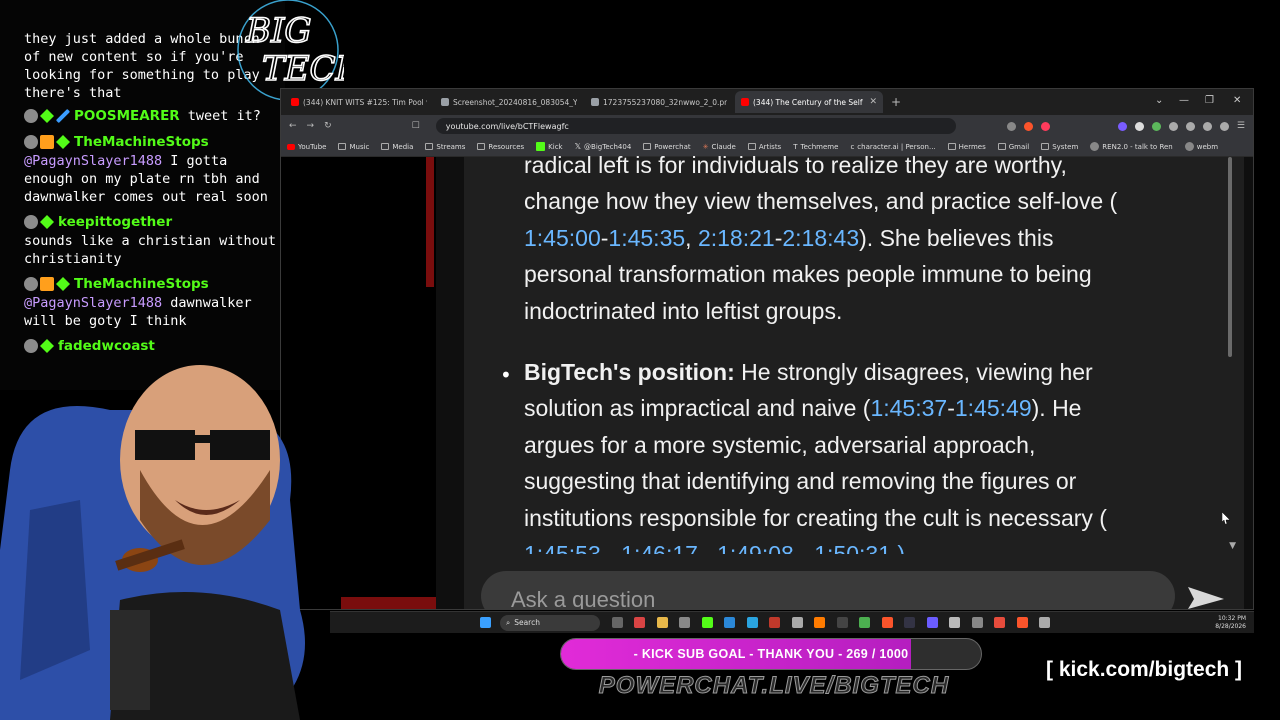 This screenshot has width=1280, height=720. Describe the element at coordinates (328, 126) in the screenshot. I see `reload-icon: ↻` at that location.